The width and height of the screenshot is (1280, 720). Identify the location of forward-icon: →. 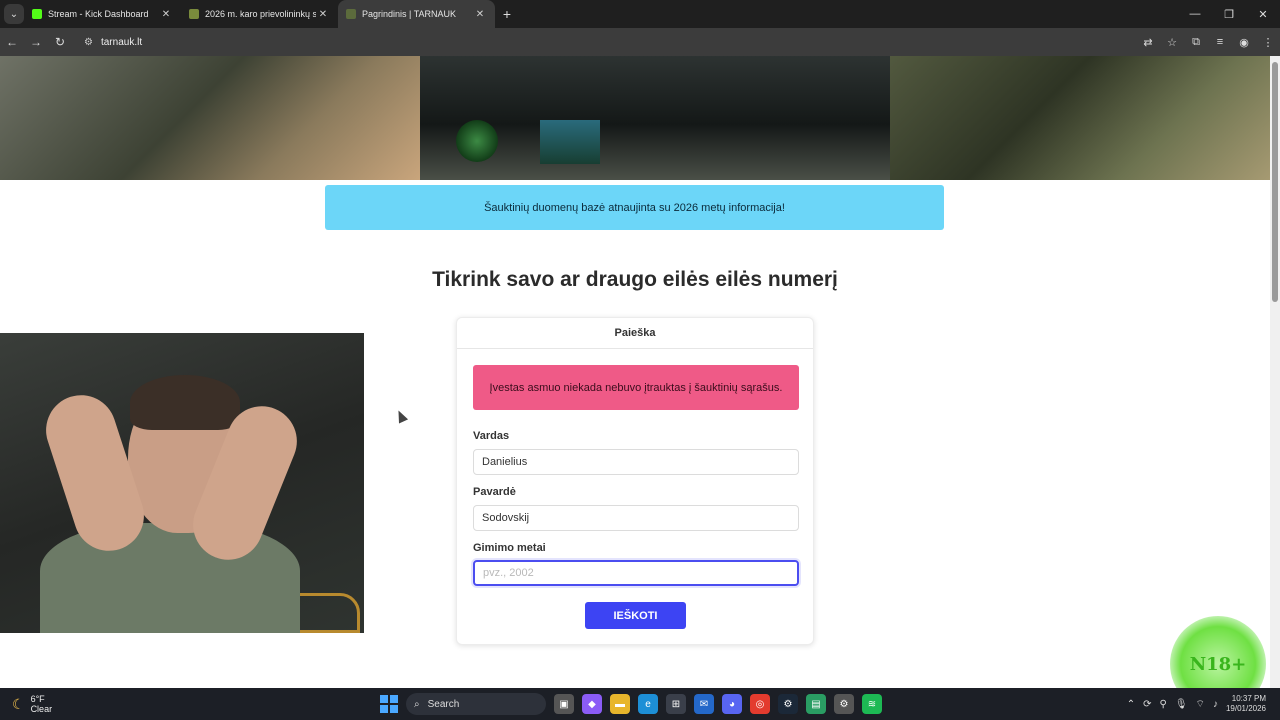
(36, 42).